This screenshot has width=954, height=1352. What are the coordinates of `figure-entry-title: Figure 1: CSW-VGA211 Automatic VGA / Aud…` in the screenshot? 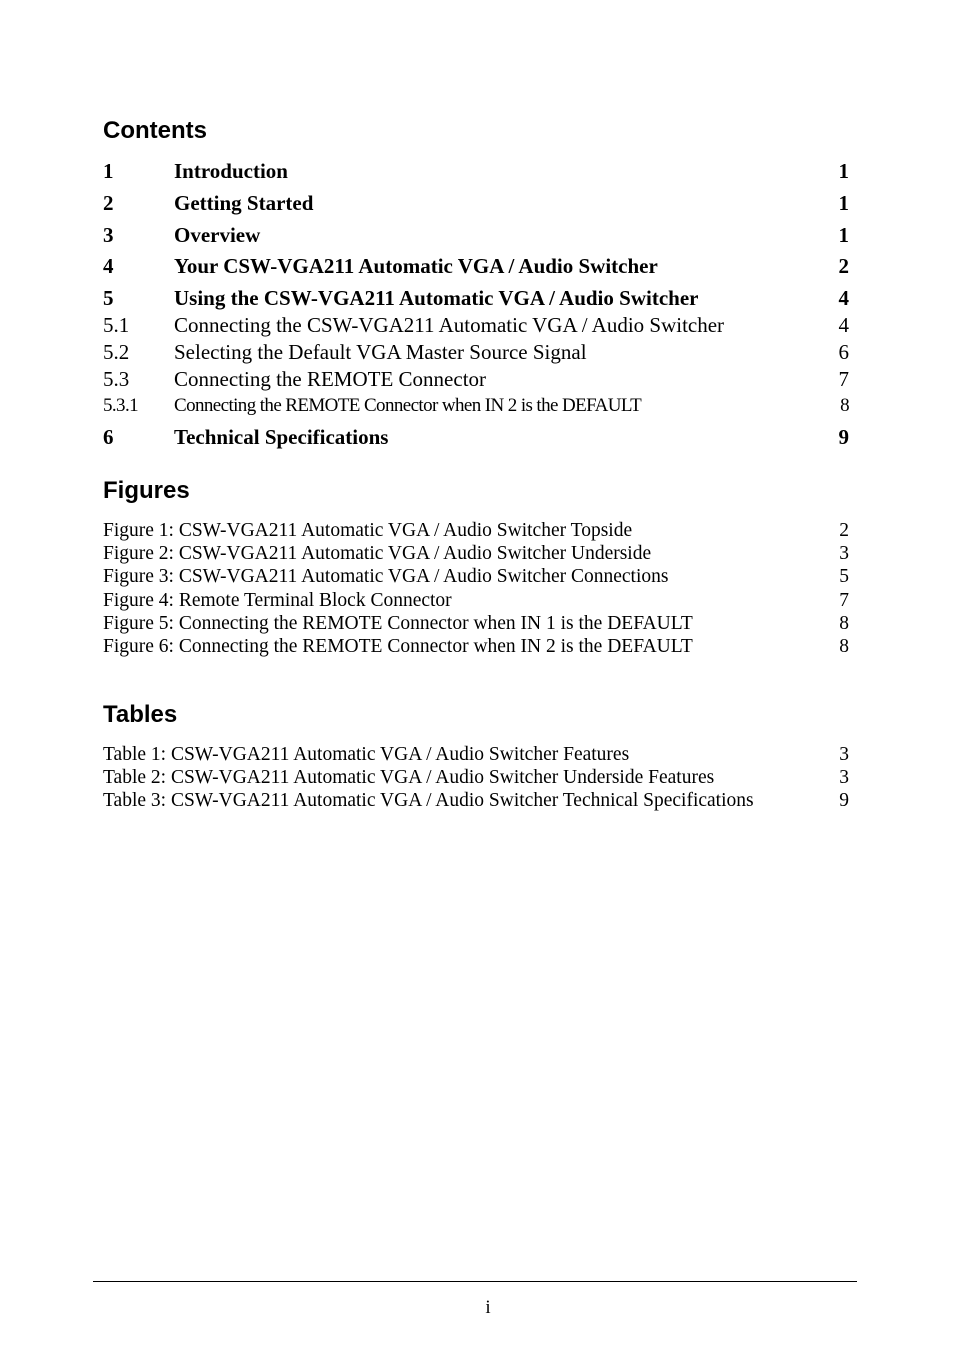 It's located at (367, 531).